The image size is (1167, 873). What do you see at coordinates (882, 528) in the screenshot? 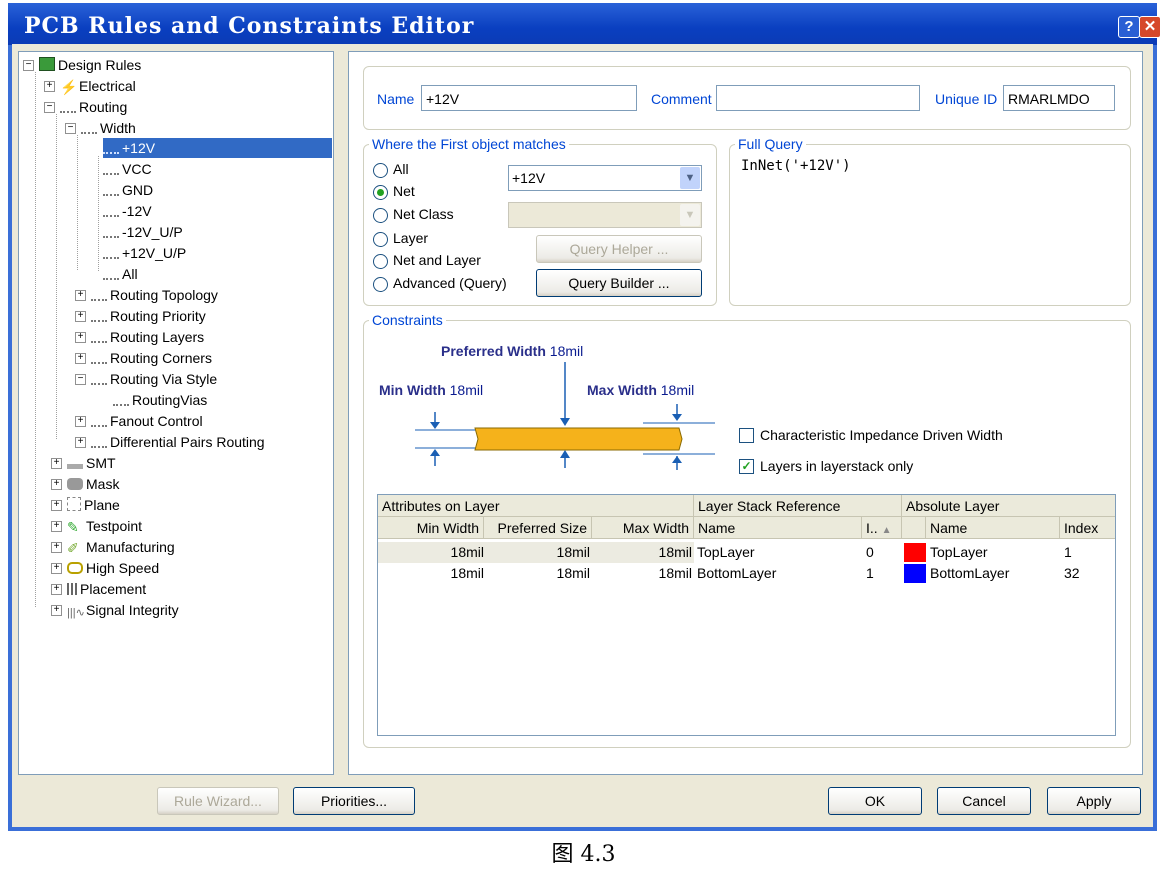
I see `col-index-sort: I.. ▲` at bounding box center [882, 528].